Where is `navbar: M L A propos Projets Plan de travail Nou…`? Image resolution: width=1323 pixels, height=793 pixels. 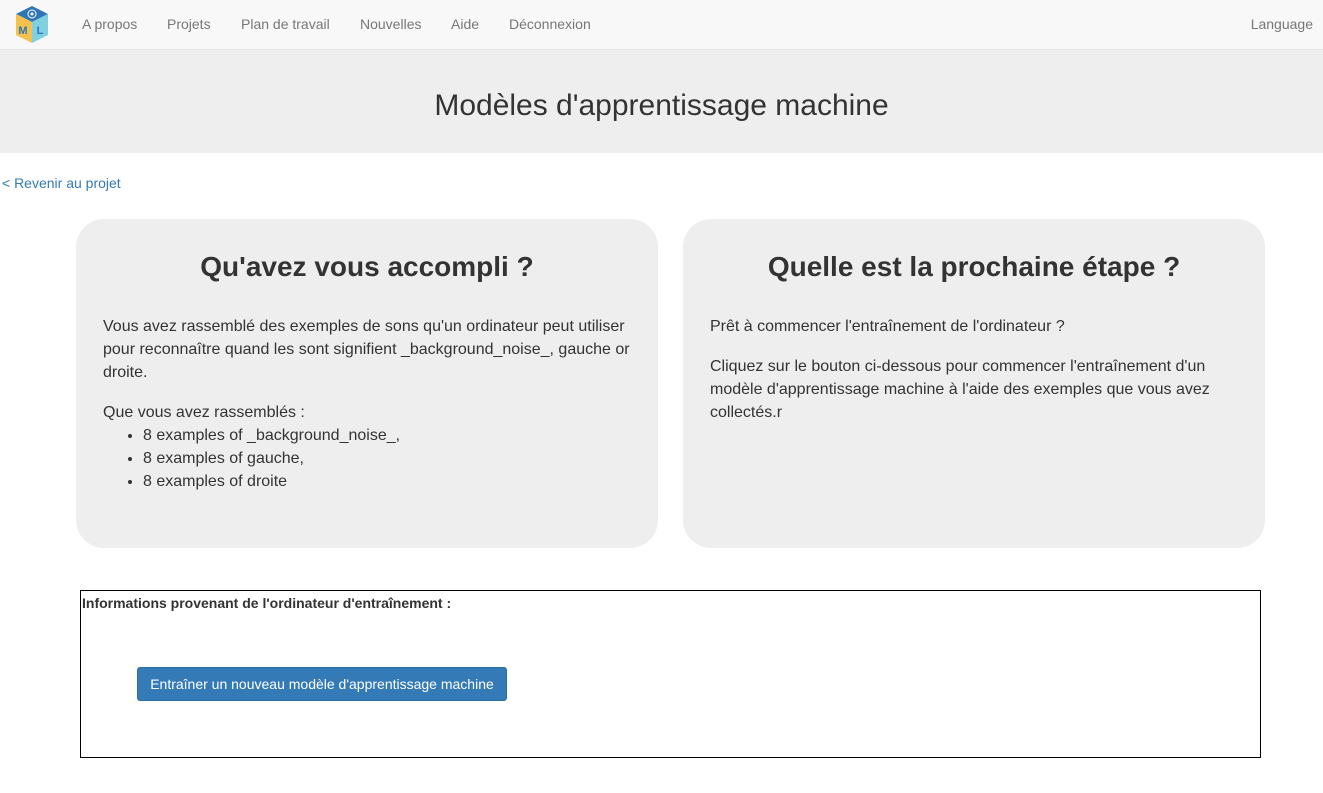
navbar: M L A propos Projets Plan de travail Nou… is located at coordinates (661, 25).